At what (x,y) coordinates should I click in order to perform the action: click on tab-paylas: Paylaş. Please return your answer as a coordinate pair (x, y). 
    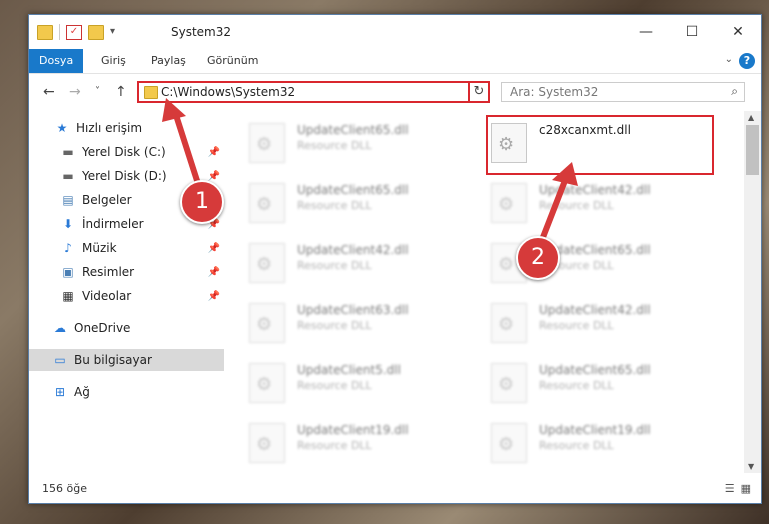
    Looking at the image, I should click on (168, 61).